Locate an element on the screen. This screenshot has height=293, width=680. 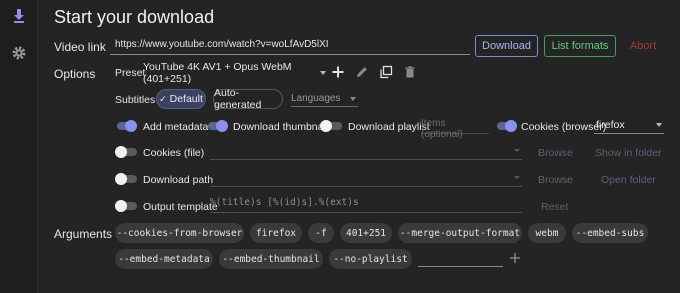
open-folder-button: Open folder is located at coordinates (628, 180).